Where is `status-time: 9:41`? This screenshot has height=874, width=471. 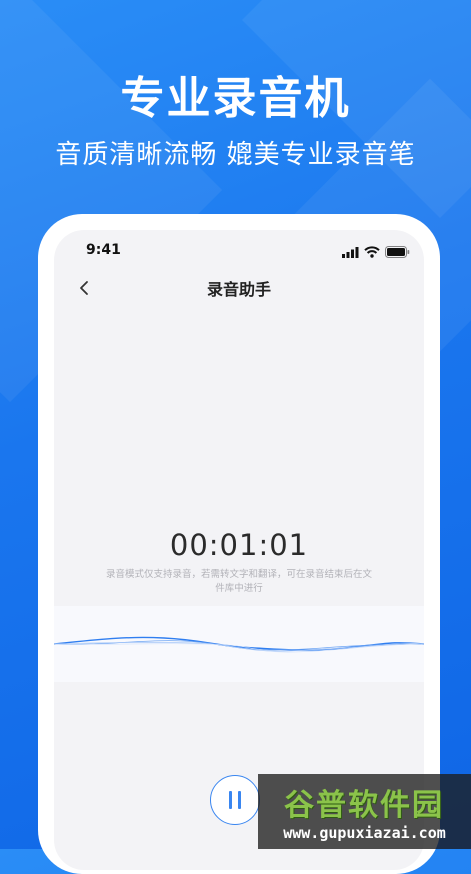
status-time: 9:41 is located at coordinates (103, 250).